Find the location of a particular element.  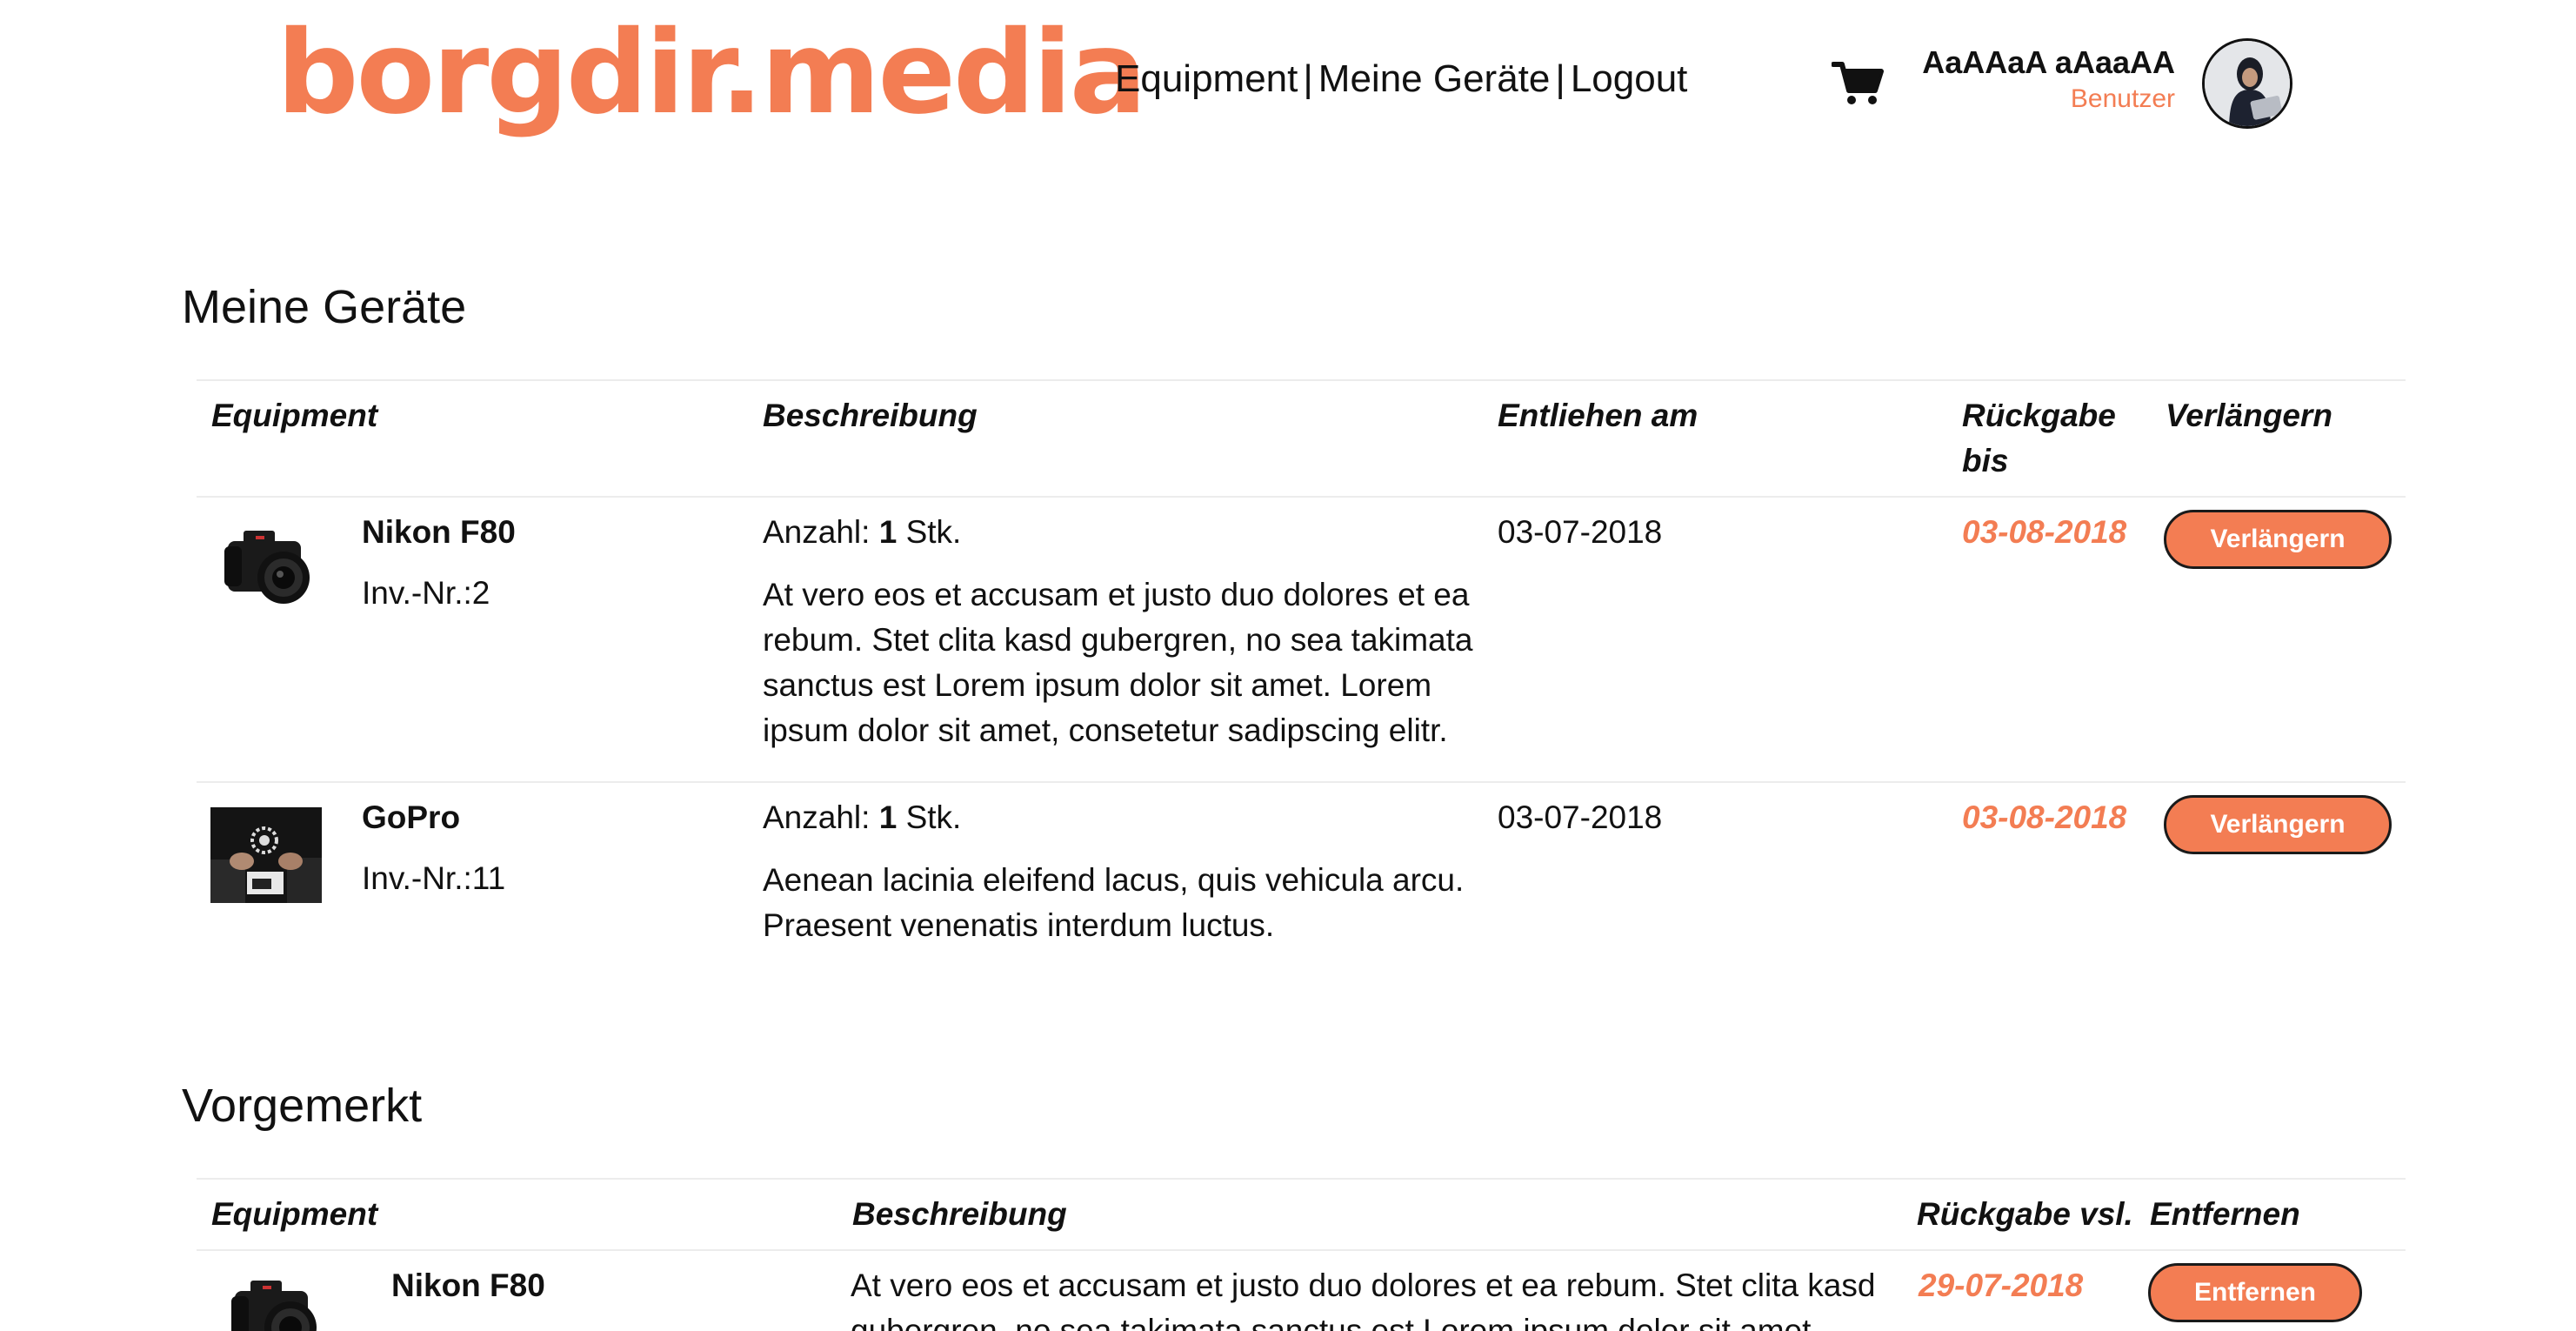

nav-link-equipment: Equipment is located at coordinates (1207, 78).